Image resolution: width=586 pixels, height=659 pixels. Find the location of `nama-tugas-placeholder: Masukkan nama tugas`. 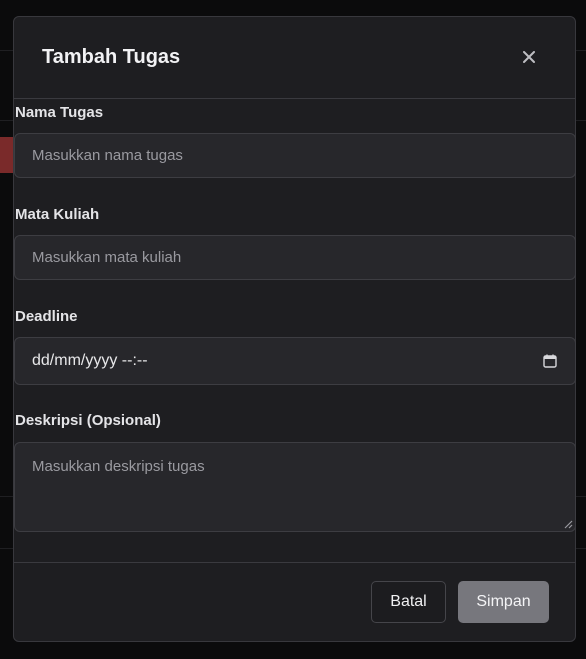

nama-tugas-placeholder: Masukkan nama tugas is located at coordinates (107, 155).